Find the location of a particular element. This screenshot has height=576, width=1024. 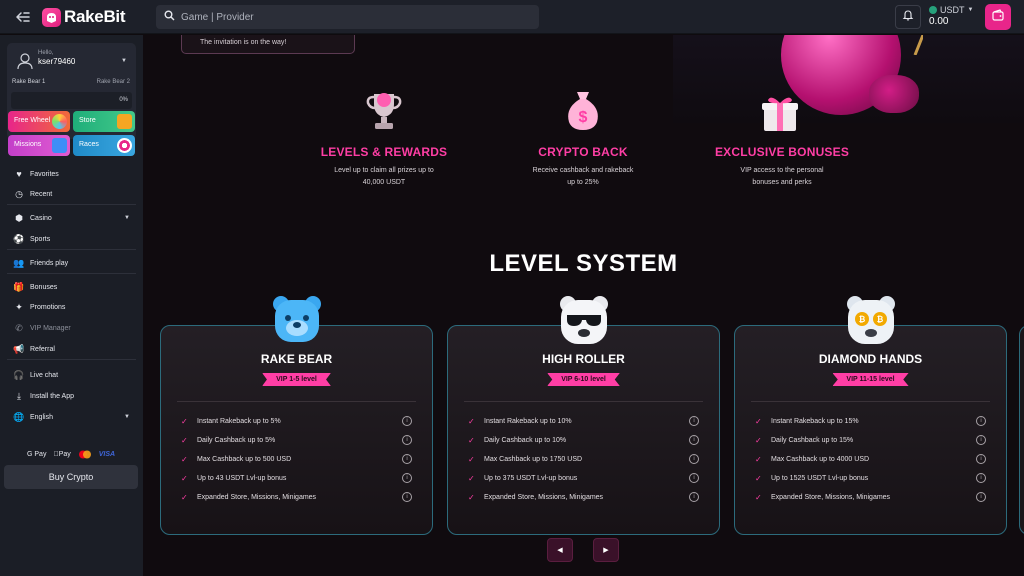

feature-title: LEVELS & REWARDS is located at coordinates (384, 152).